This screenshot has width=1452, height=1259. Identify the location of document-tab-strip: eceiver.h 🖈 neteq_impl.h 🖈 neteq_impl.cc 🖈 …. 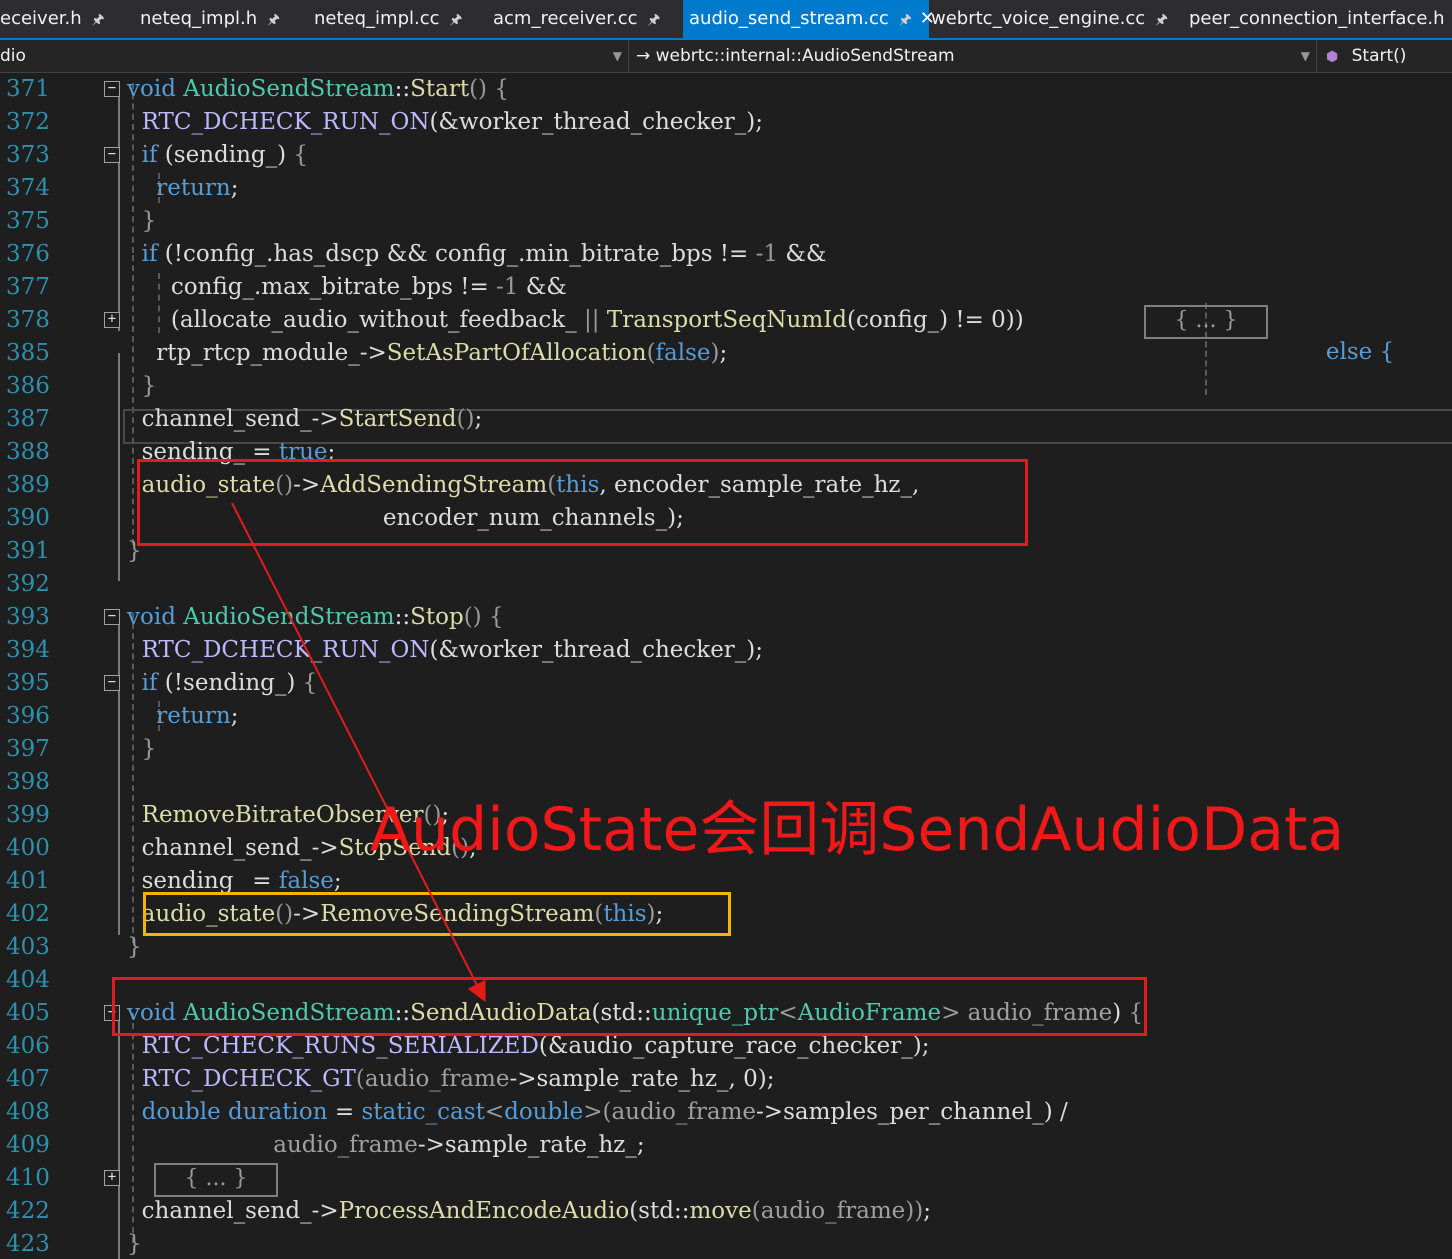
(726, 20).